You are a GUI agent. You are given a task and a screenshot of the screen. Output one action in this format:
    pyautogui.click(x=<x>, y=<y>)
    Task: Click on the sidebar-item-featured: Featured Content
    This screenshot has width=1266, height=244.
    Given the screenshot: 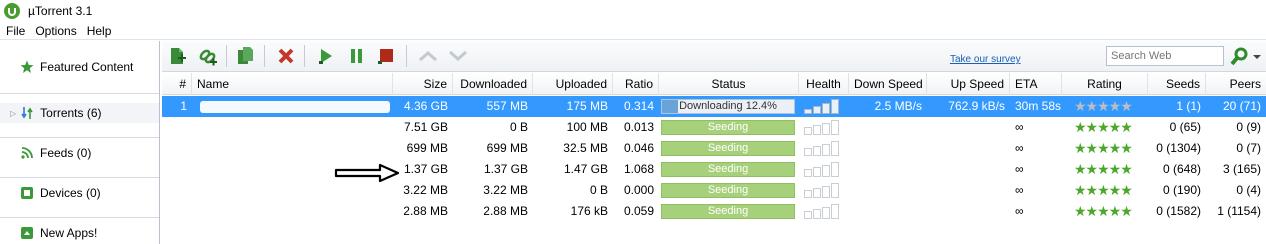 What is the action you would take?
    pyautogui.click(x=79, y=67)
    